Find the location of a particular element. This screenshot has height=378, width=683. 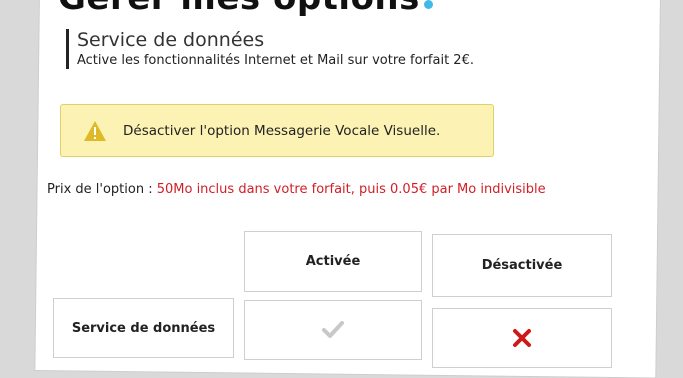

check-icon is located at coordinates (333, 330).